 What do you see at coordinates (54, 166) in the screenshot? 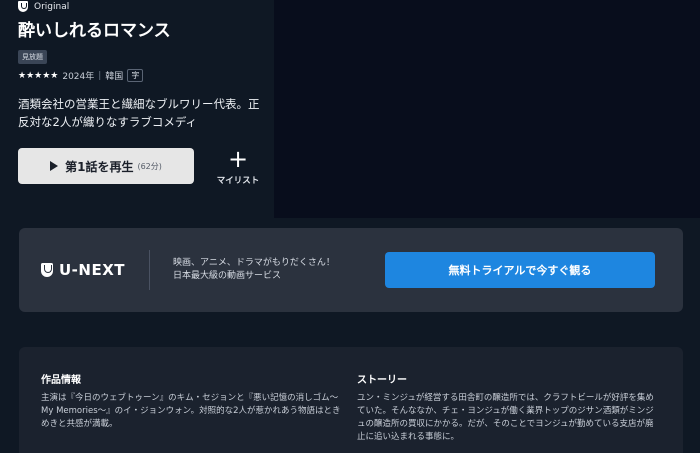
I see `play-icon` at bounding box center [54, 166].